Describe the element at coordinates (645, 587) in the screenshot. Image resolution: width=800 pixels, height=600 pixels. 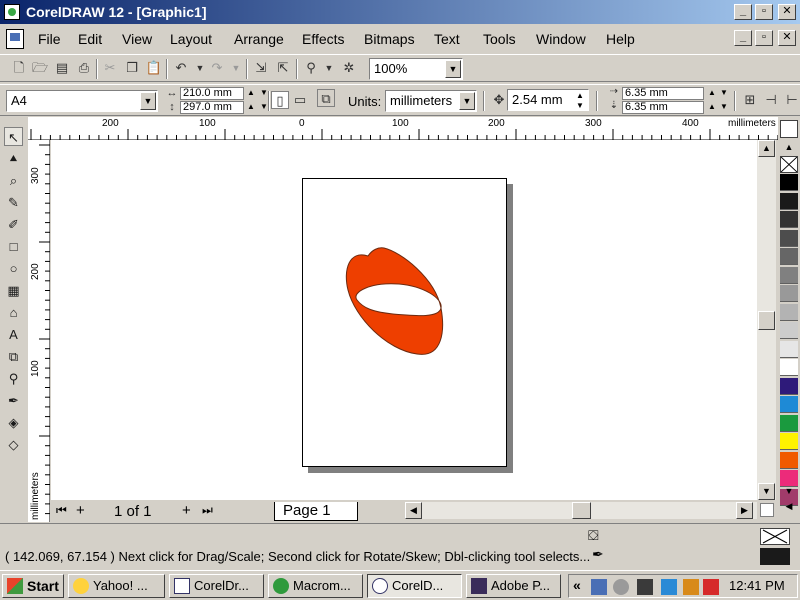
I see `traffic-light-icon` at that location.